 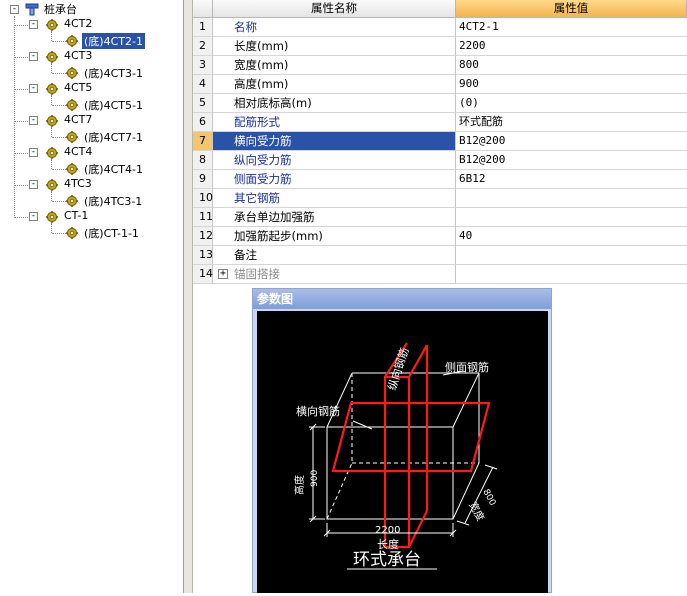 What do you see at coordinates (334, 46) in the screenshot?
I see `property-name: 长度(mm)` at bounding box center [334, 46].